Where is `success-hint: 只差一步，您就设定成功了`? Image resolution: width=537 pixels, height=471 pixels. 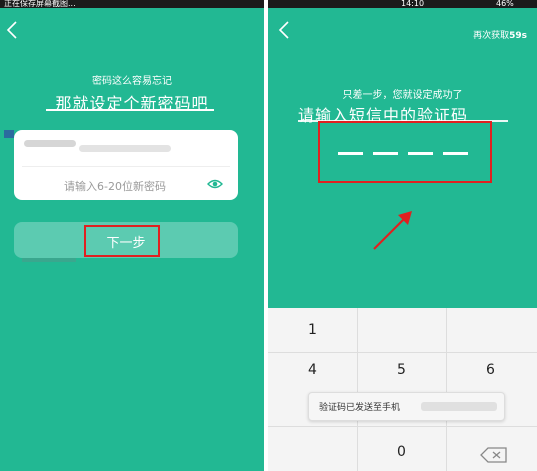 success-hint: 只差一步，您就设定成功了 is located at coordinates (402, 95).